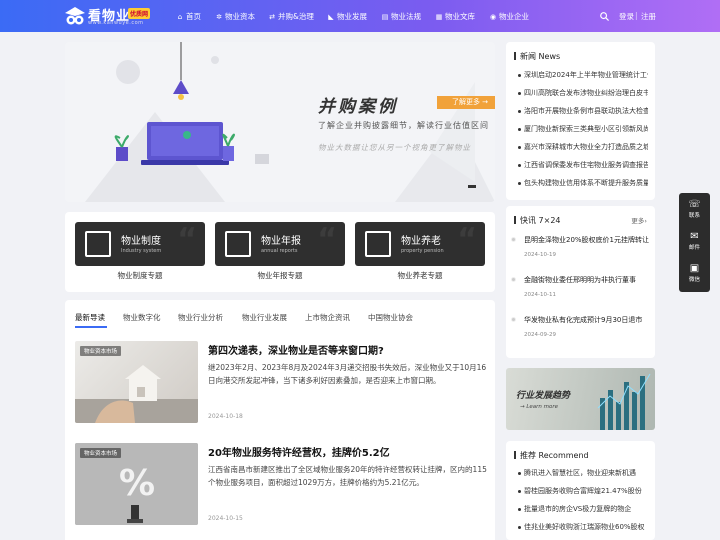 The image size is (720, 540). I want to click on side-news-item: 深圳启动2024年上半年物业管理统计工作, so click(583, 75).